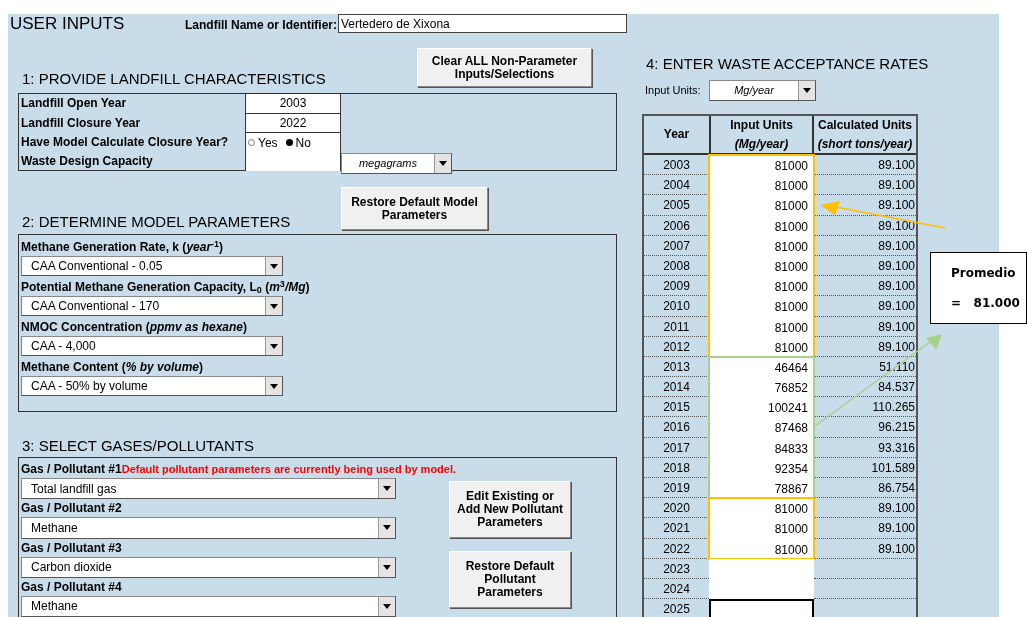 The width and height of the screenshot is (1028, 617). I want to click on callout-value: = 81.000, so click(986, 303).